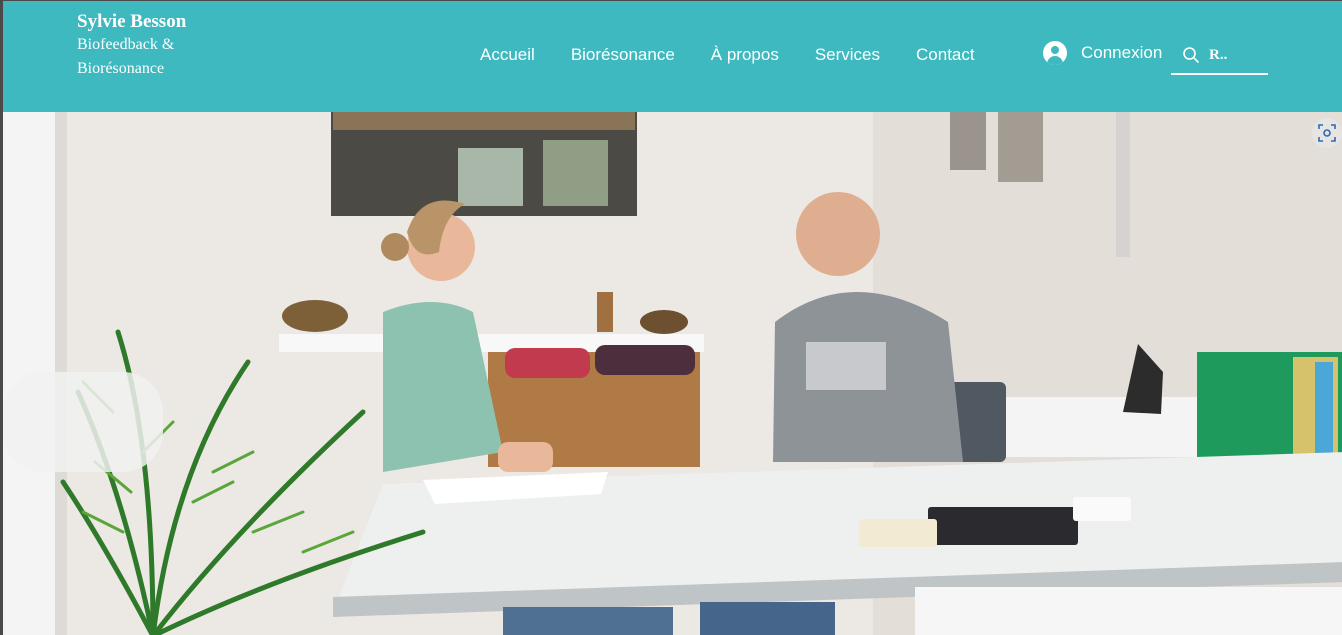  I want to click on site-tagline: Biofeedback & Biorésonance, so click(126, 56).